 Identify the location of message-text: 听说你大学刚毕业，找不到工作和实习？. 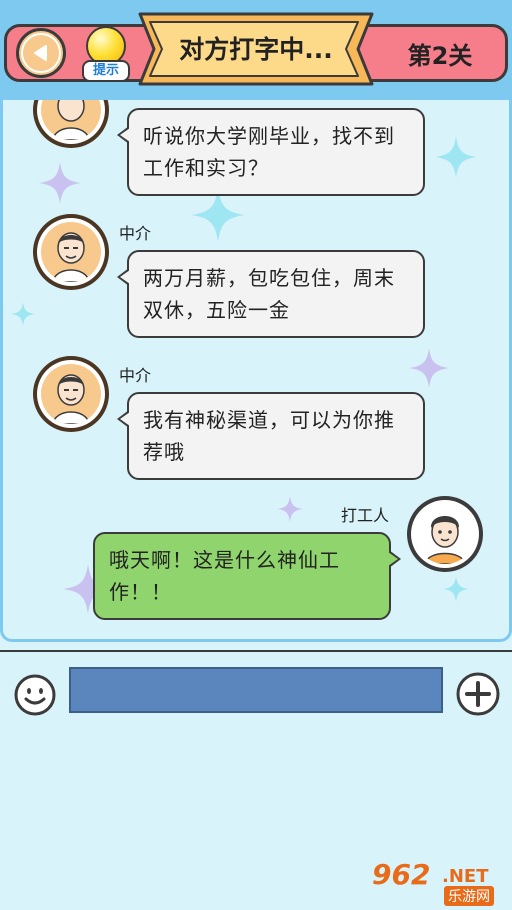
(269, 152).